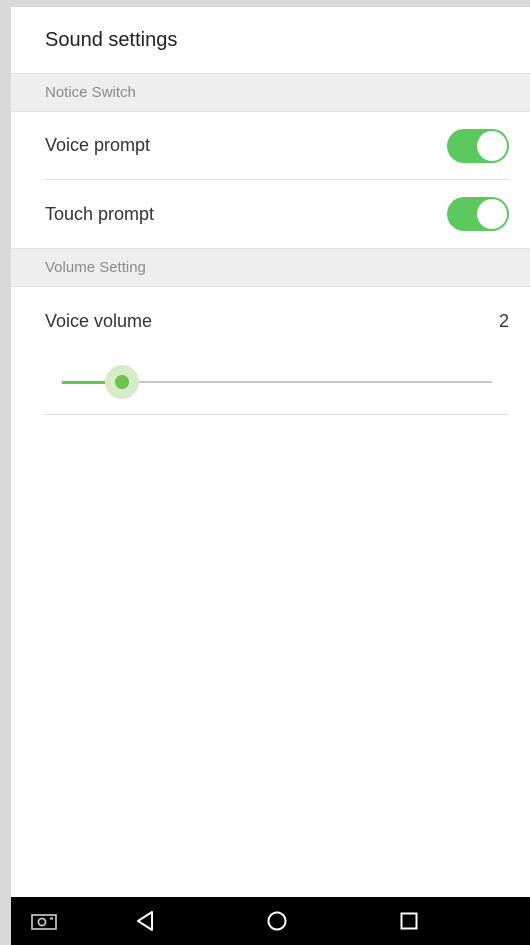 The width and height of the screenshot is (530, 945). What do you see at coordinates (111, 39) in the screenshot?
I see `page-title: Sound settings` at bounding box center [111, 39].